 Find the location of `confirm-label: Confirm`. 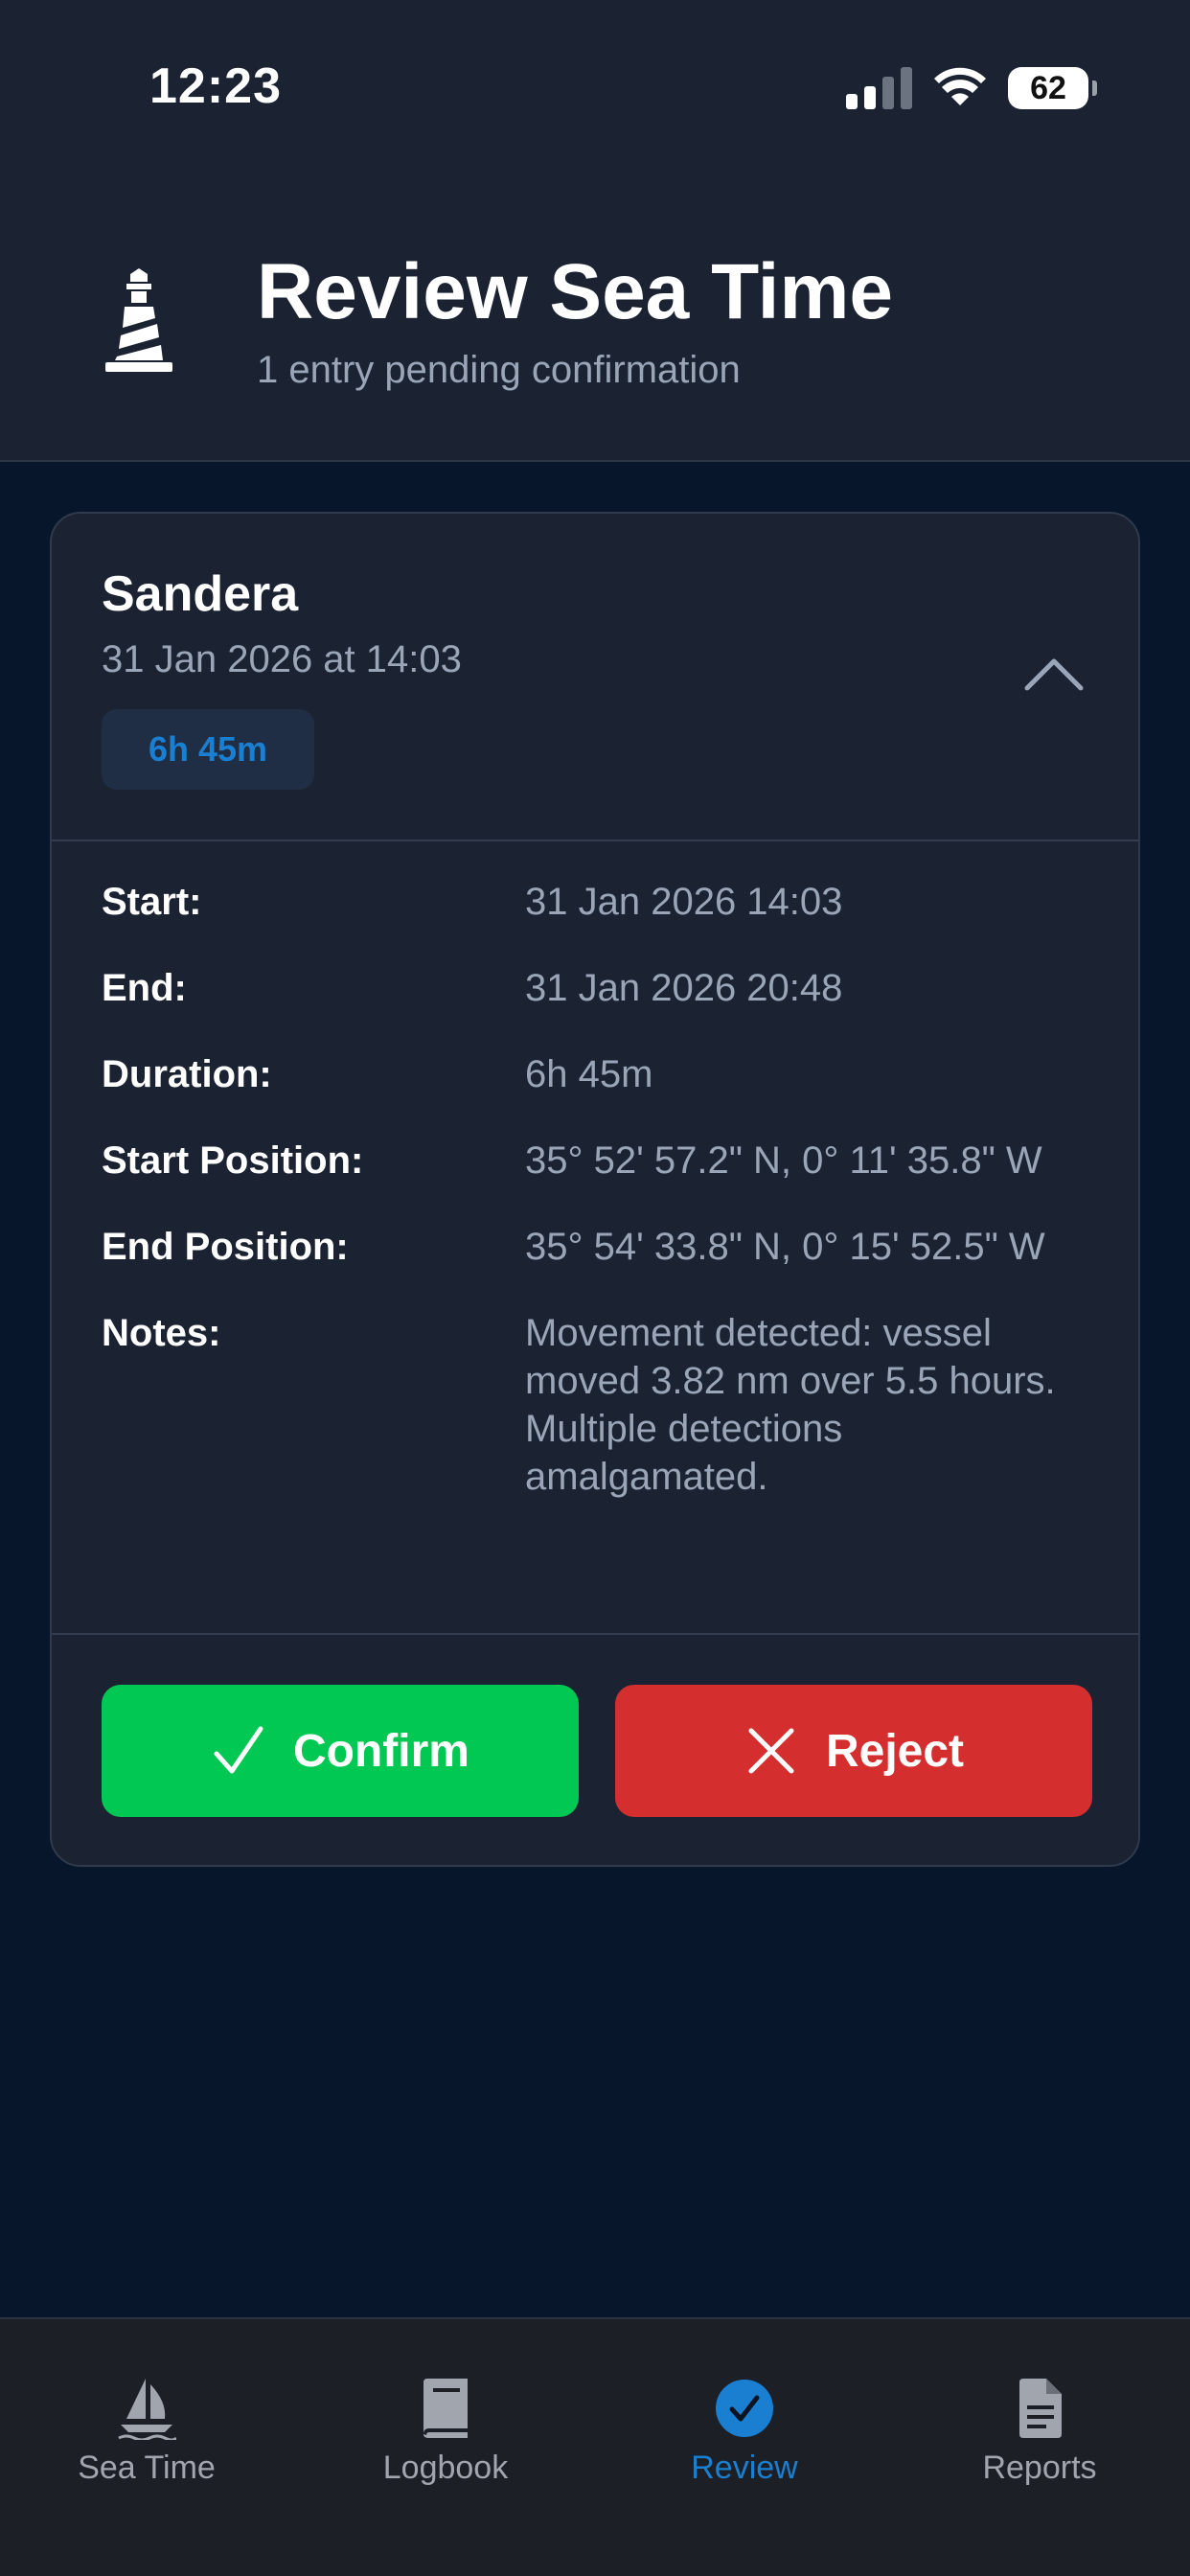

confirm-label: Confirm is located at coordinates (381, 1751).